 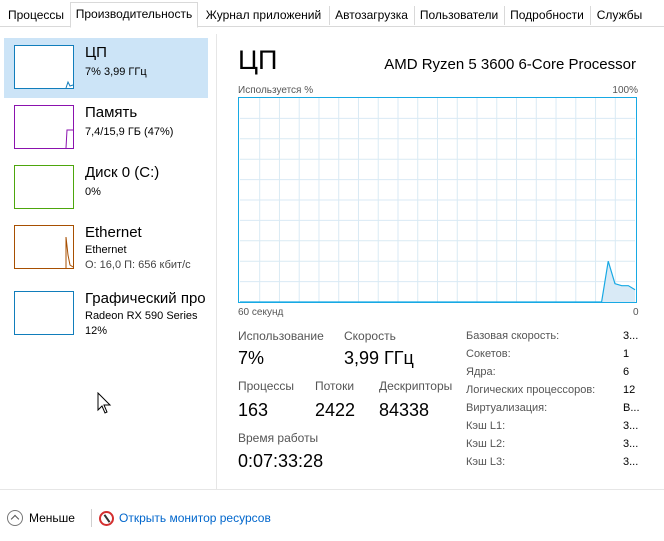 I want to click on tab-performance: Производительность, so click(x=134, y=15).